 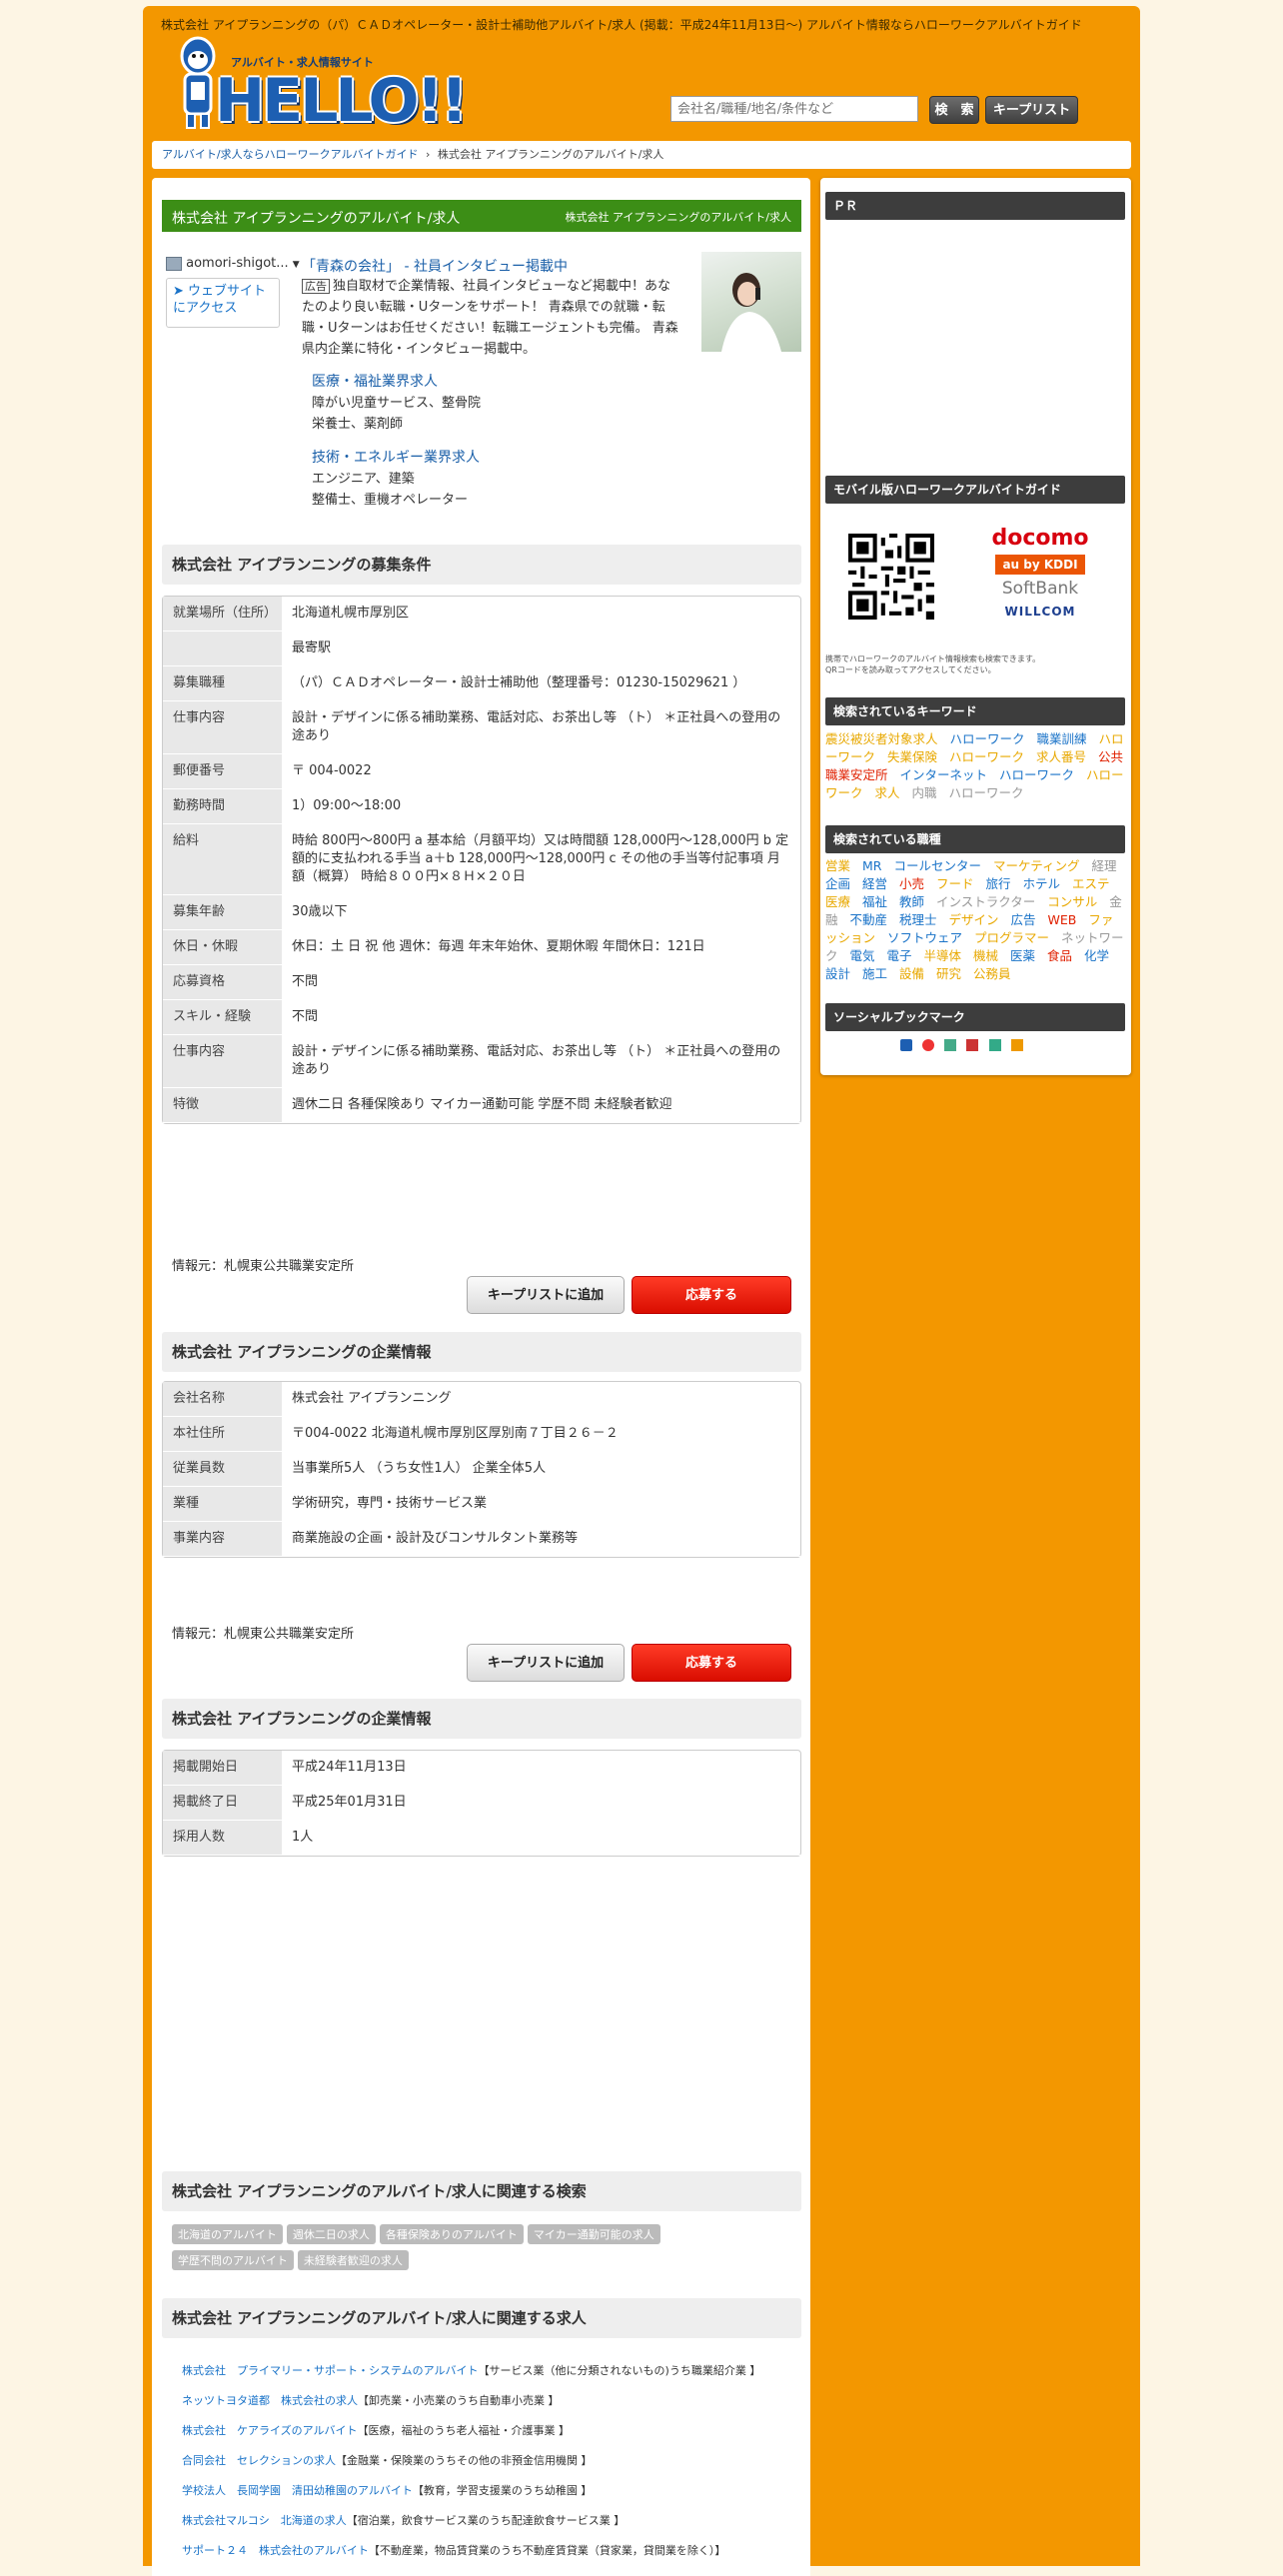 I want to click on keyword-link: 設計, so click(x=837, y=973).